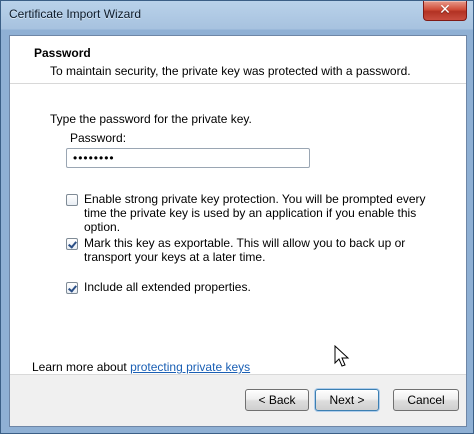 The width and height of the screenshot is (474, 434). Describe the element at coordinates (62, 53) in the screenshot. I see `page-title: Password` at that location.